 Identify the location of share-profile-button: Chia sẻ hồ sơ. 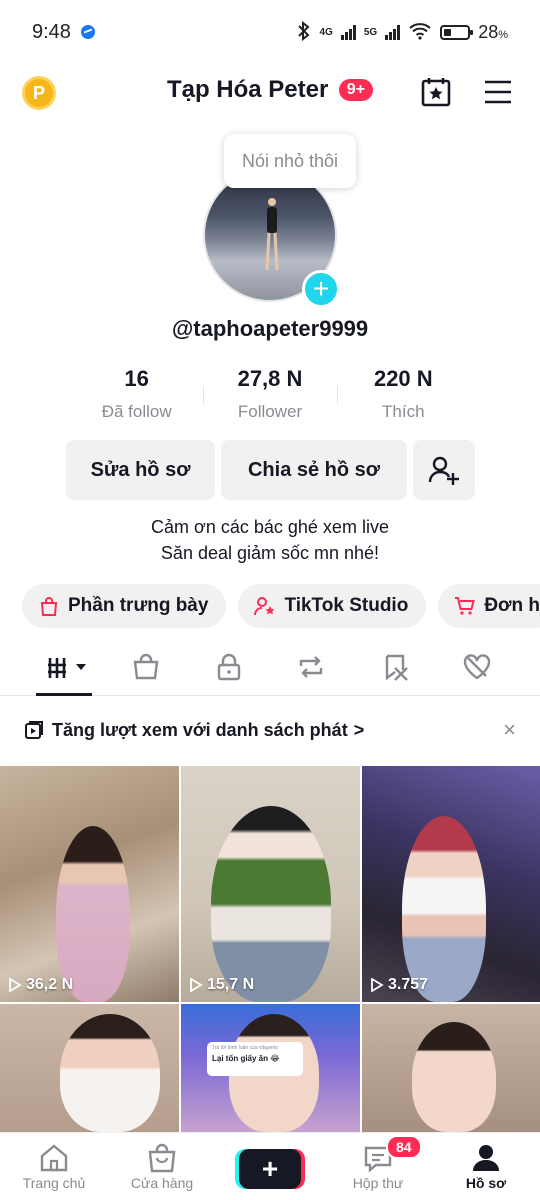
(314, 470).